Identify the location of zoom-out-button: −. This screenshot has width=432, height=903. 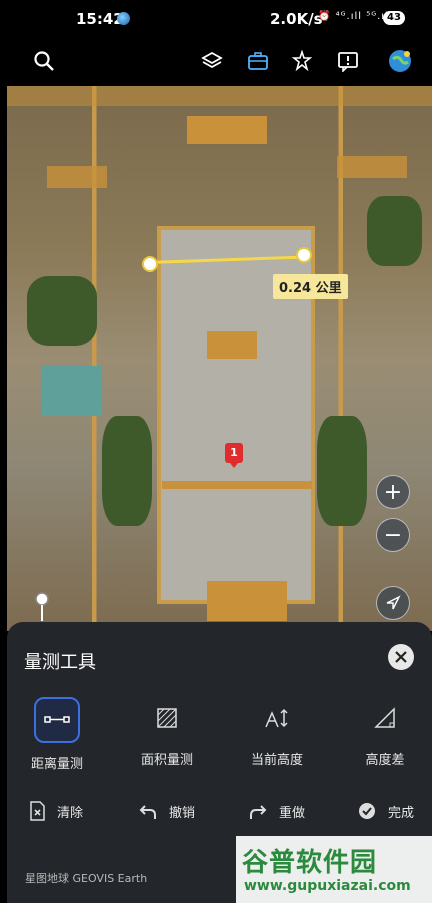
(393, 535).